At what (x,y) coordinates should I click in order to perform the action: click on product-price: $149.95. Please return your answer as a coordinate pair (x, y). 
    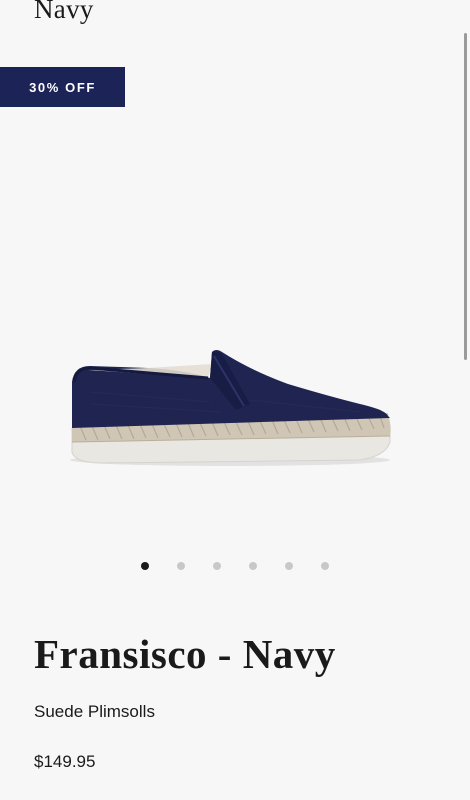
    Looking at the image, I should click on (65, 761).